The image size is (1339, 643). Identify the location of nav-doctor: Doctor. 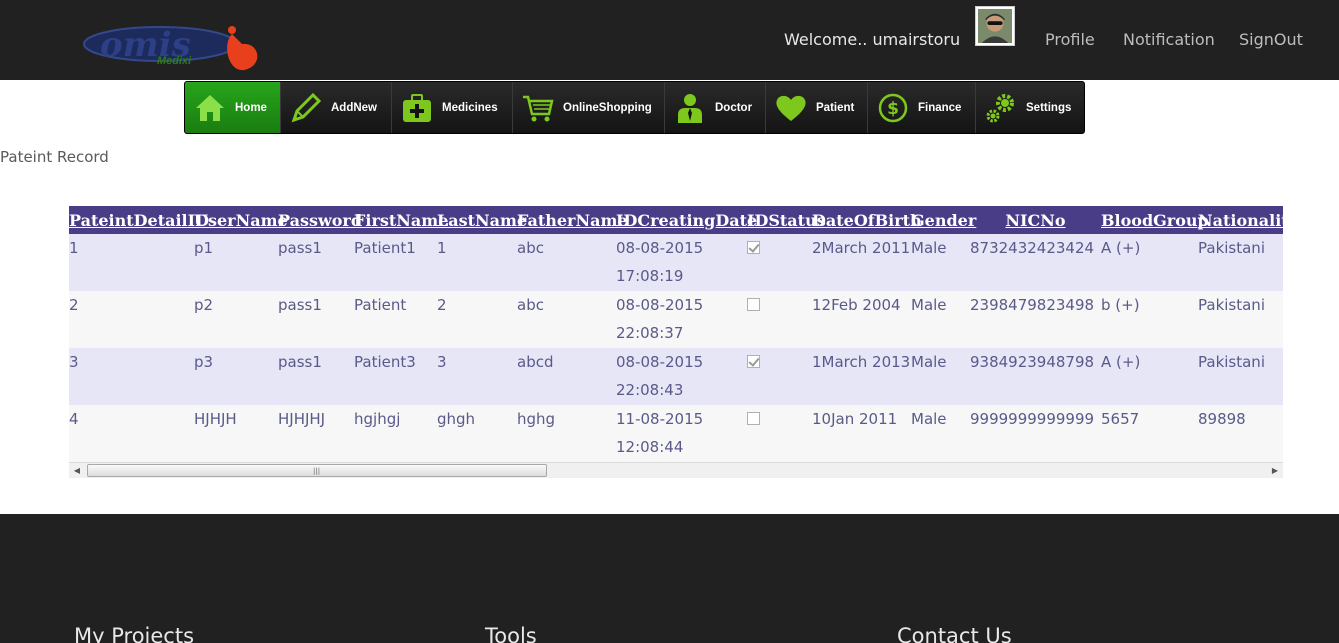
(715, 107).